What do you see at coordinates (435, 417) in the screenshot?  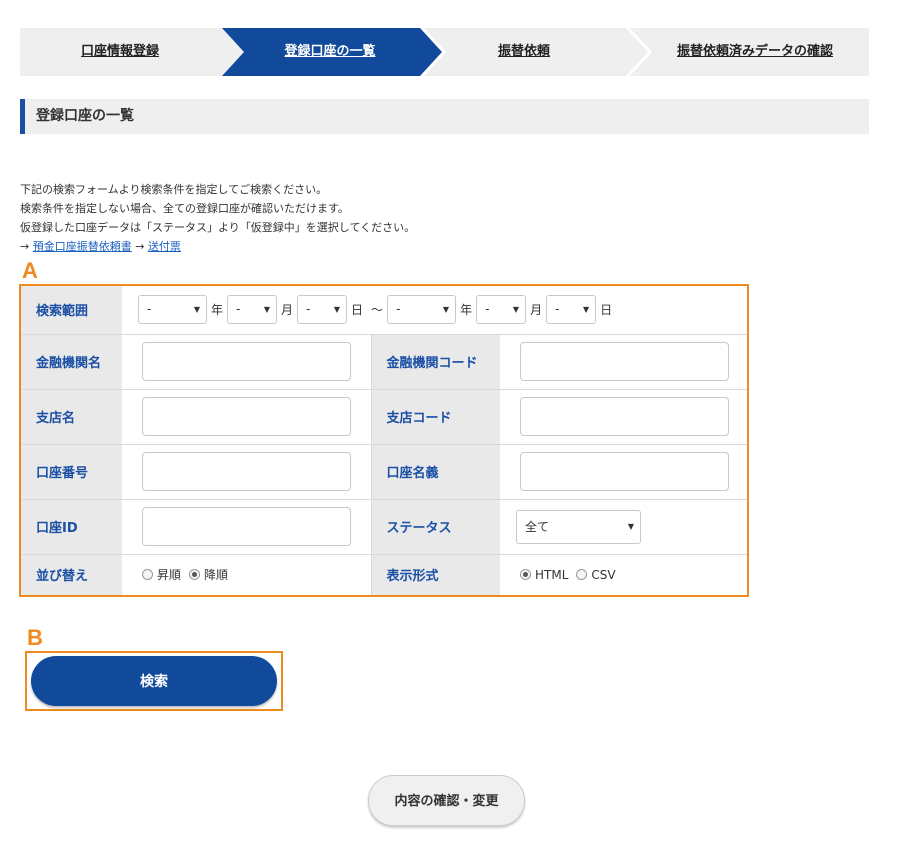 I see `branch-code-label: 支店コード` at bounding box center [435, 417].